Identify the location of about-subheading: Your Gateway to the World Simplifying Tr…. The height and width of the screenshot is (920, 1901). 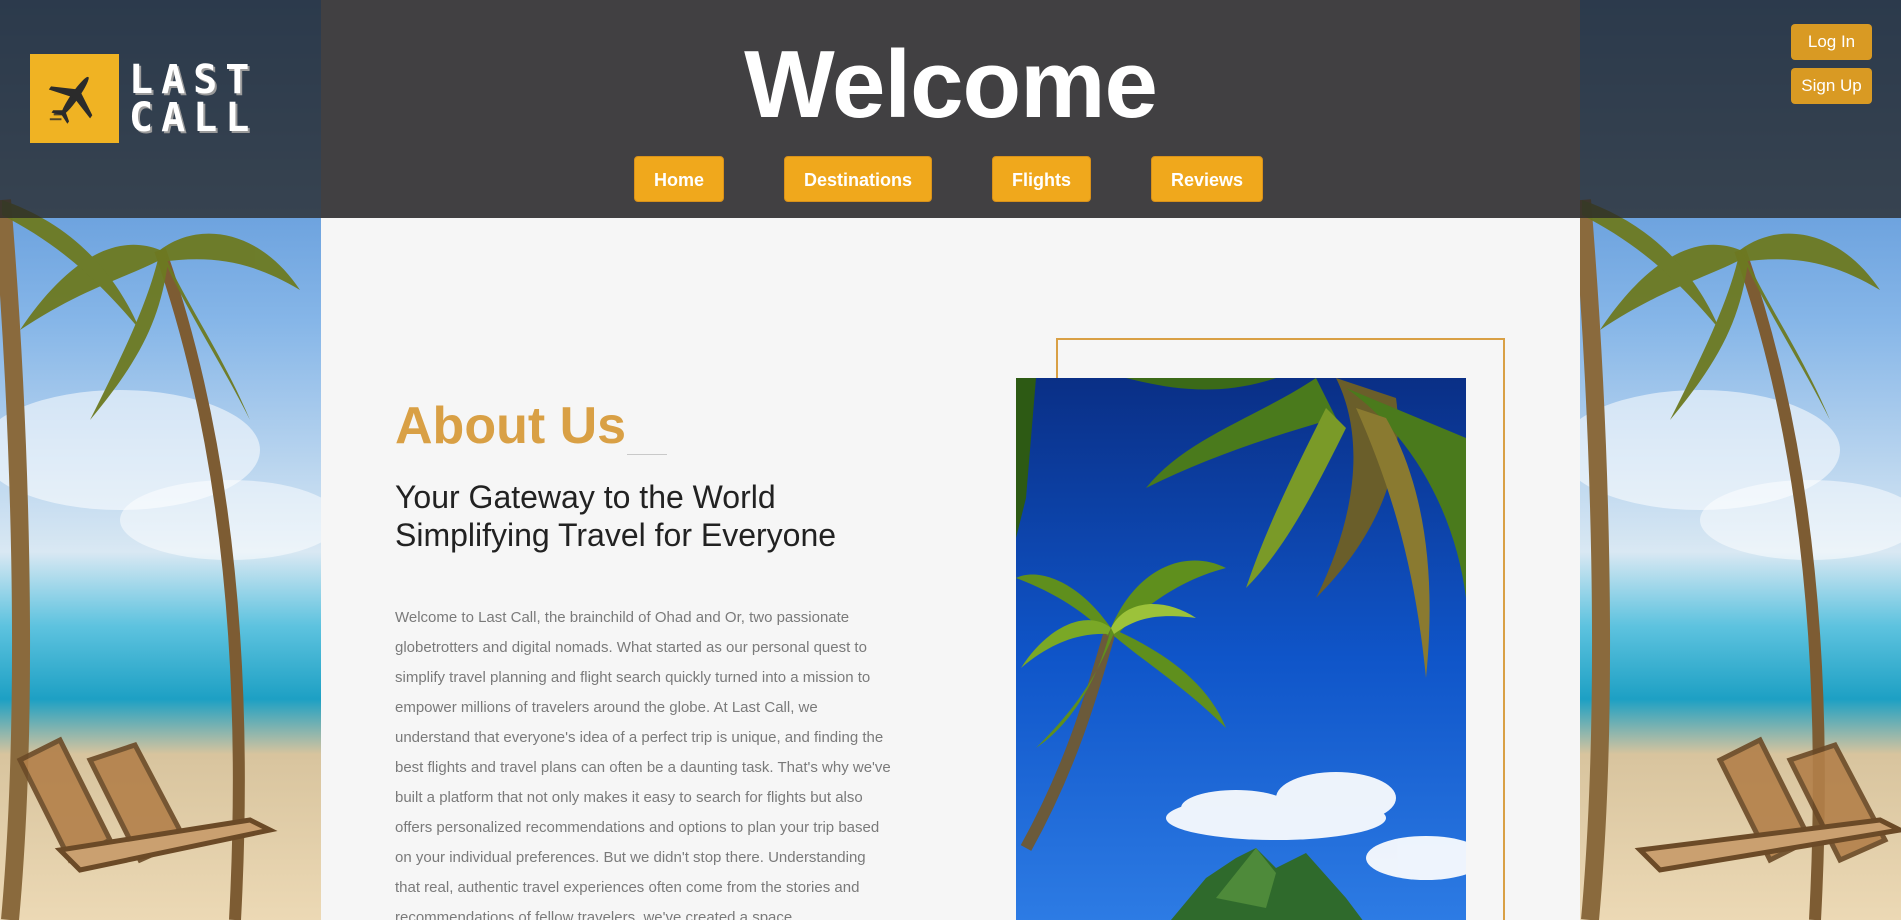
(675, 516).